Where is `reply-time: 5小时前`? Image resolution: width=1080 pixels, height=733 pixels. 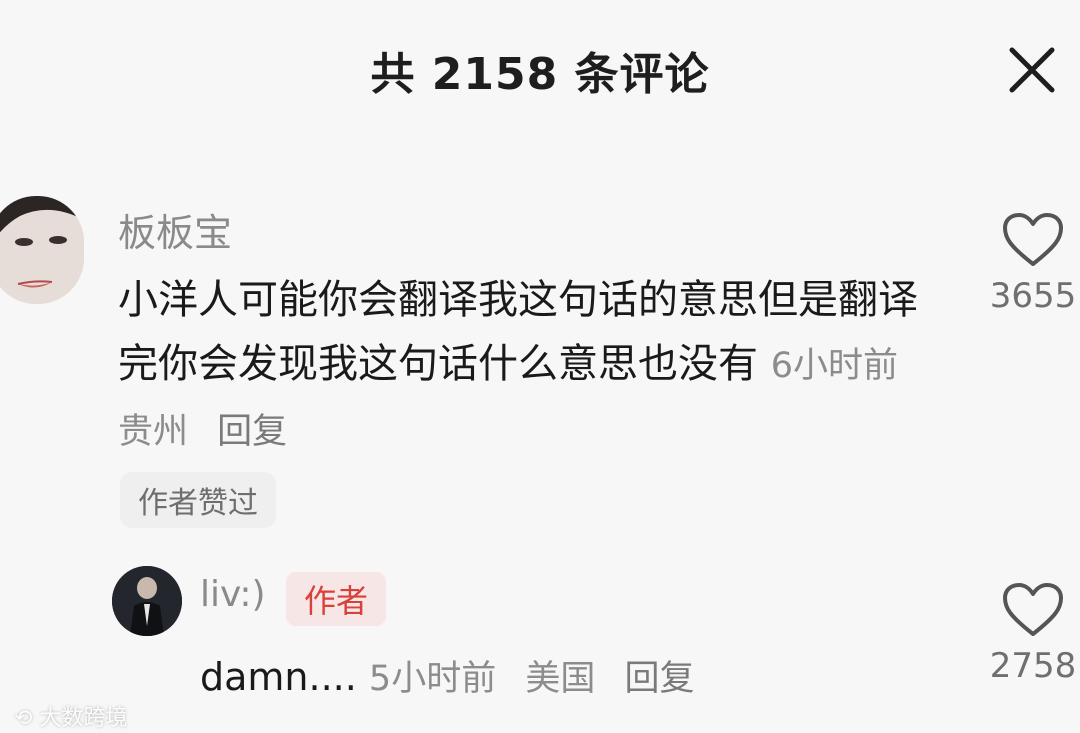
reply-time: 5小时前 is located at coordinates (432, 679).